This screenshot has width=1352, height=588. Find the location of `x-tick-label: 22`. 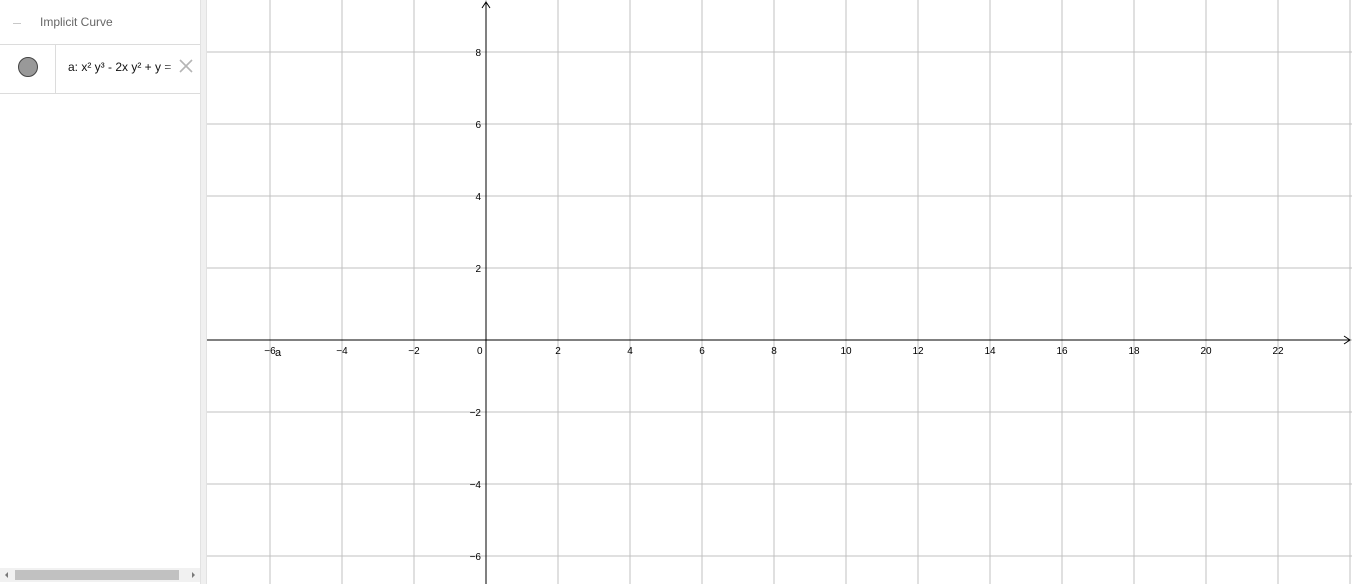

x-tick-label: 22 is located at coordinates (1278, 351).